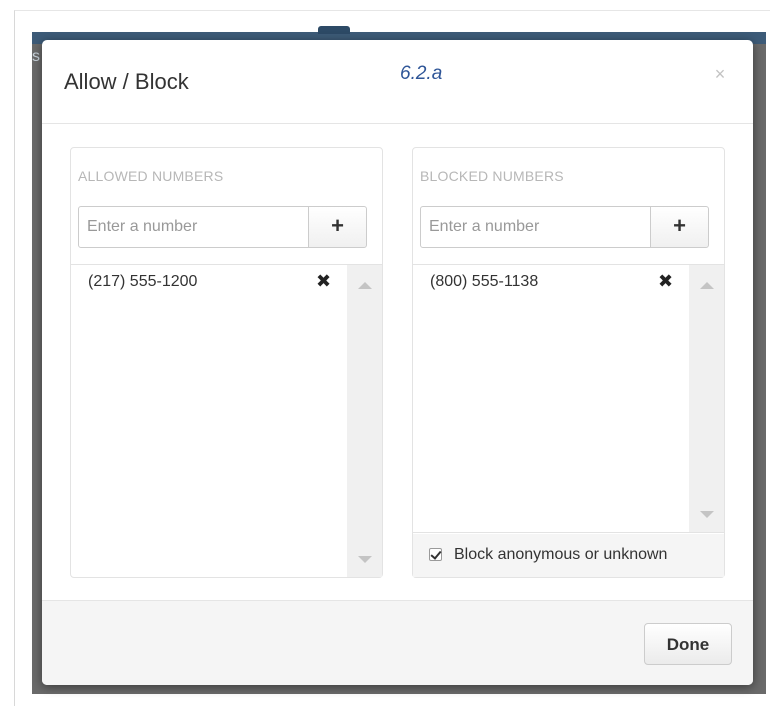 Image resolution: width=774 pixels, height=706 pixels. What do you see at coordinates (421, 73) in the screenshot?
I see `annotation-label: 6.2.a` at bounding box center [421, 73].